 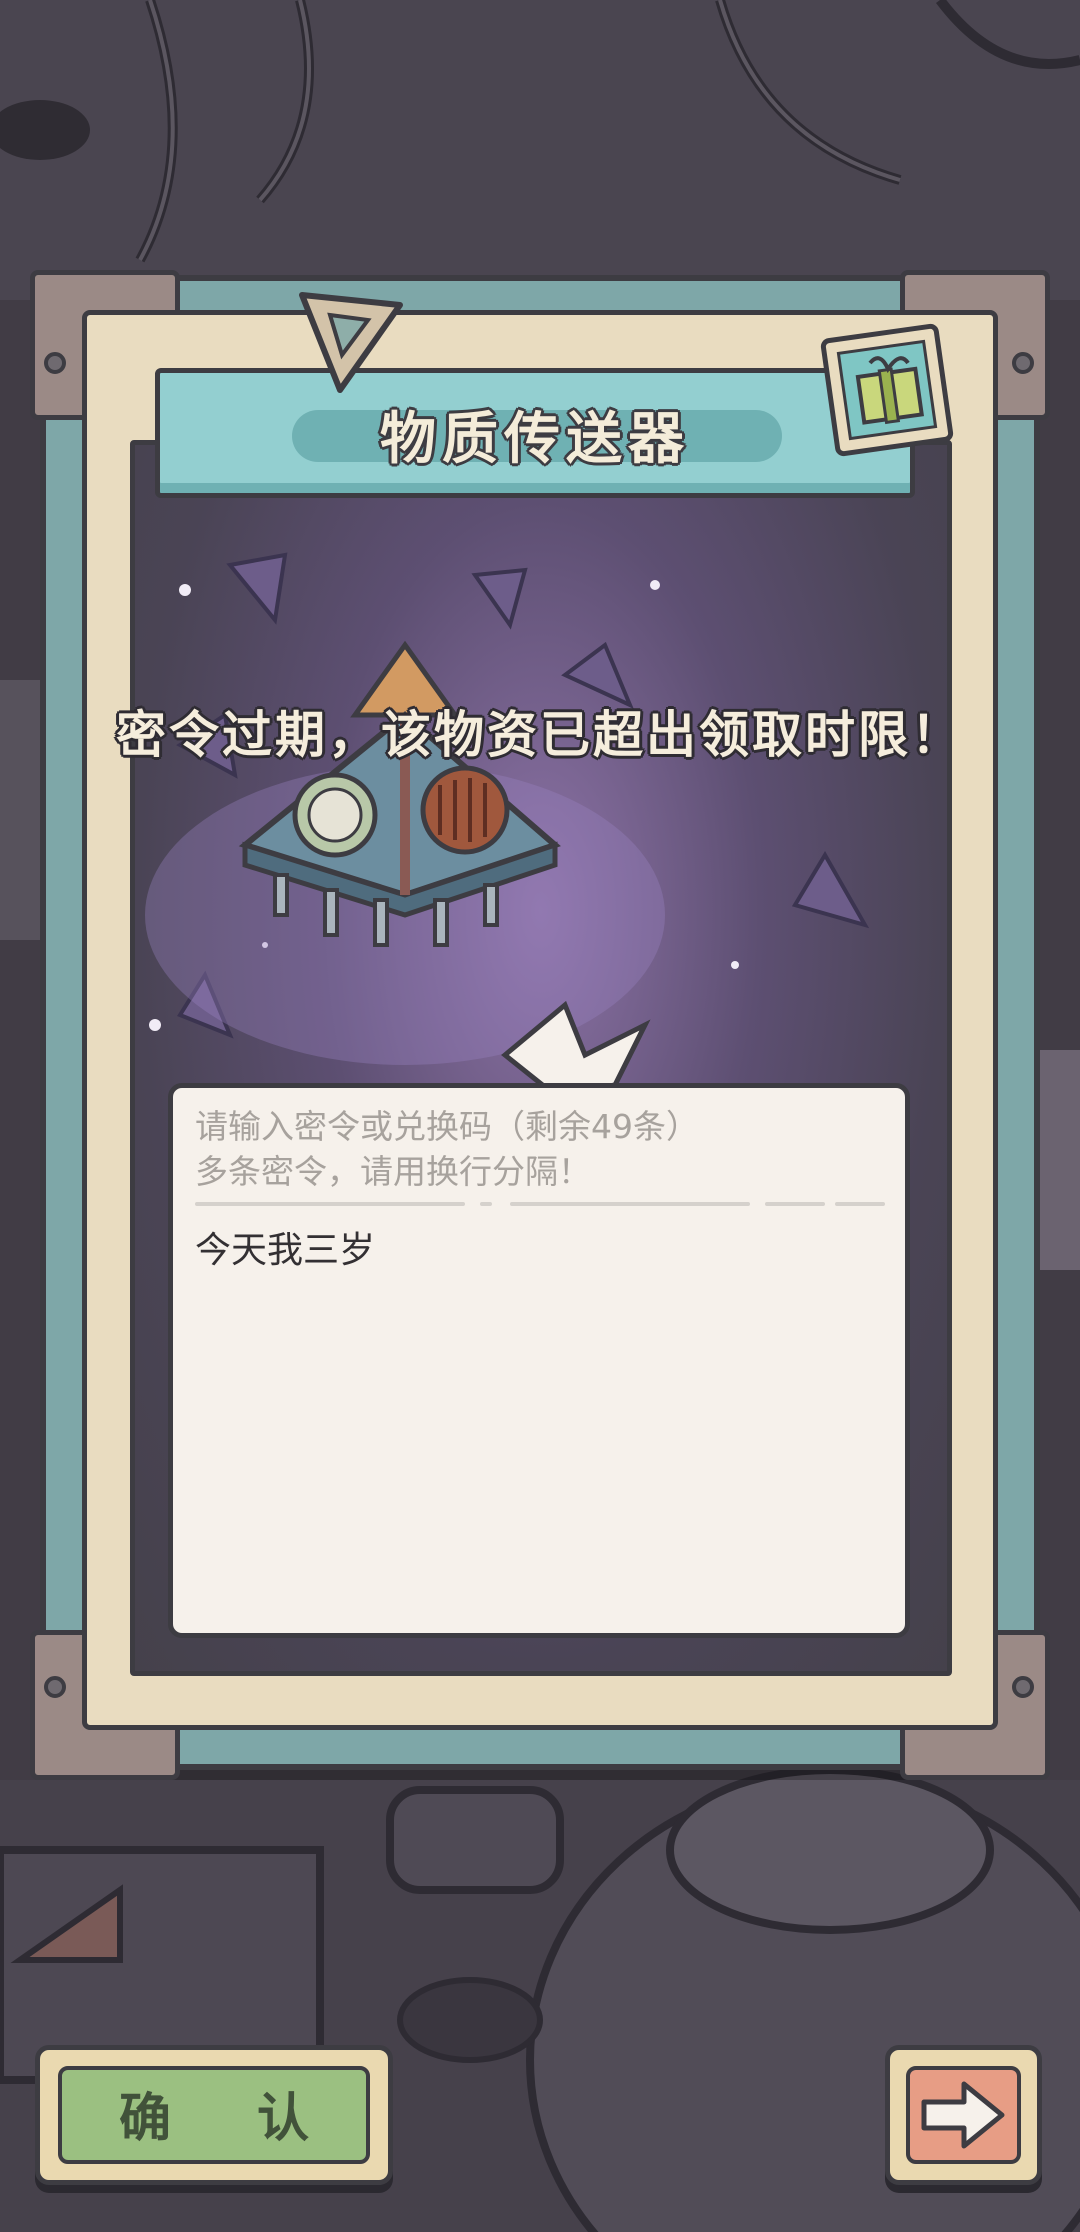 What do you see at coordinates (231, 2119) in the screenshot?
I see `confirm-button-label: 确 认` at bounding box center [231, 2119].